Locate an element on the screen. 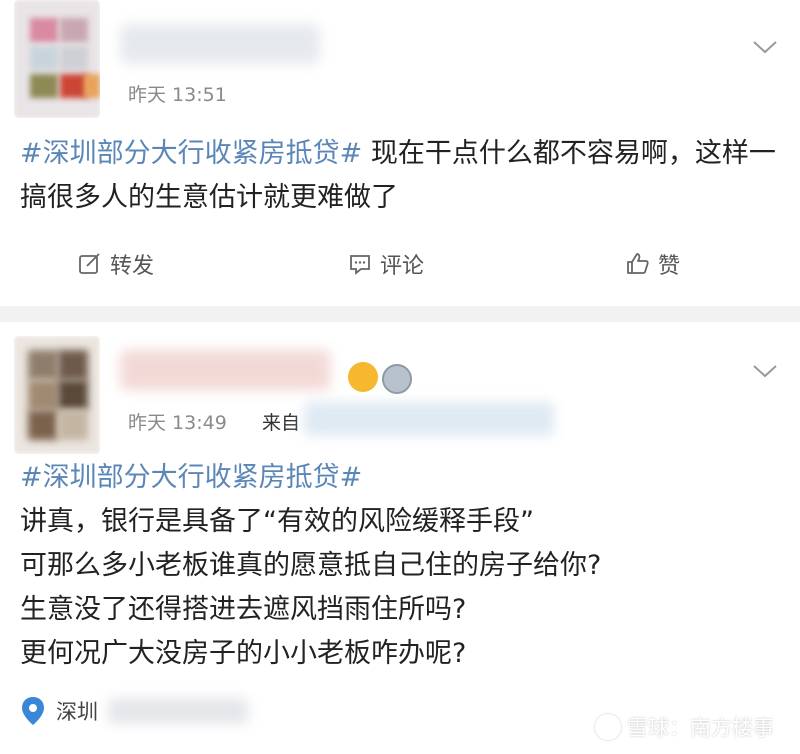 This screenshot has width=800, height=754. post-source-prefix: 来自 is located at coordinates (281, 423).